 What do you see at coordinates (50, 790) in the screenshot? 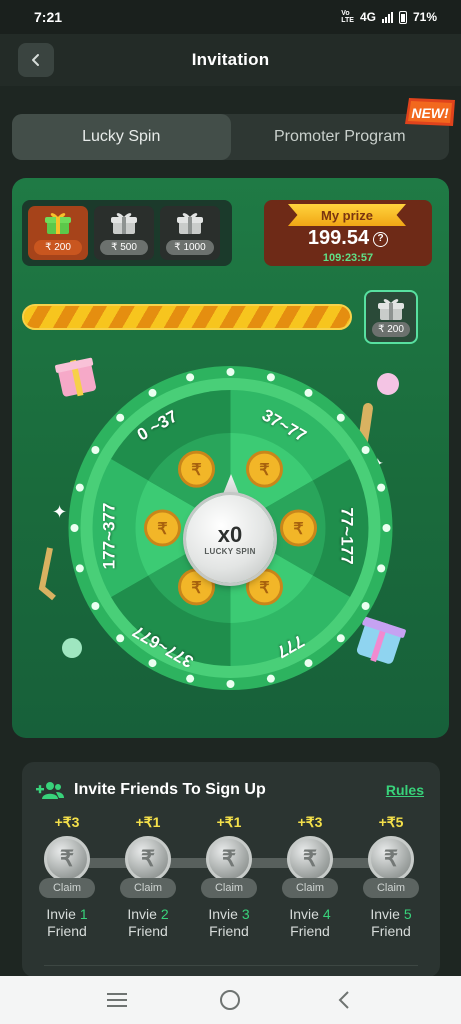
I see `add-users-icon` at bounding box center [50, 790].